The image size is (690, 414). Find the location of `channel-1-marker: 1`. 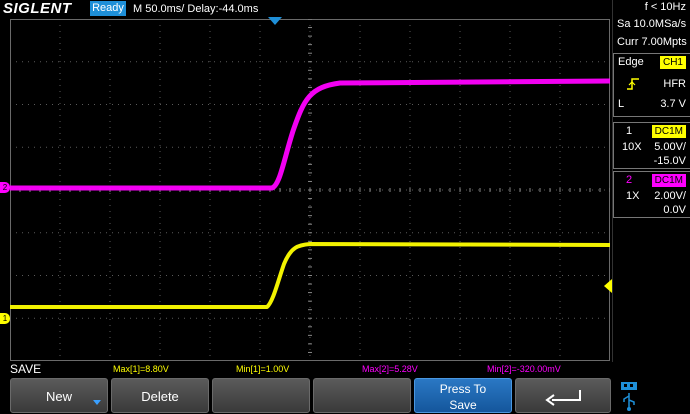

channel-1-marker: 1 is located at coordinates (5, 318).